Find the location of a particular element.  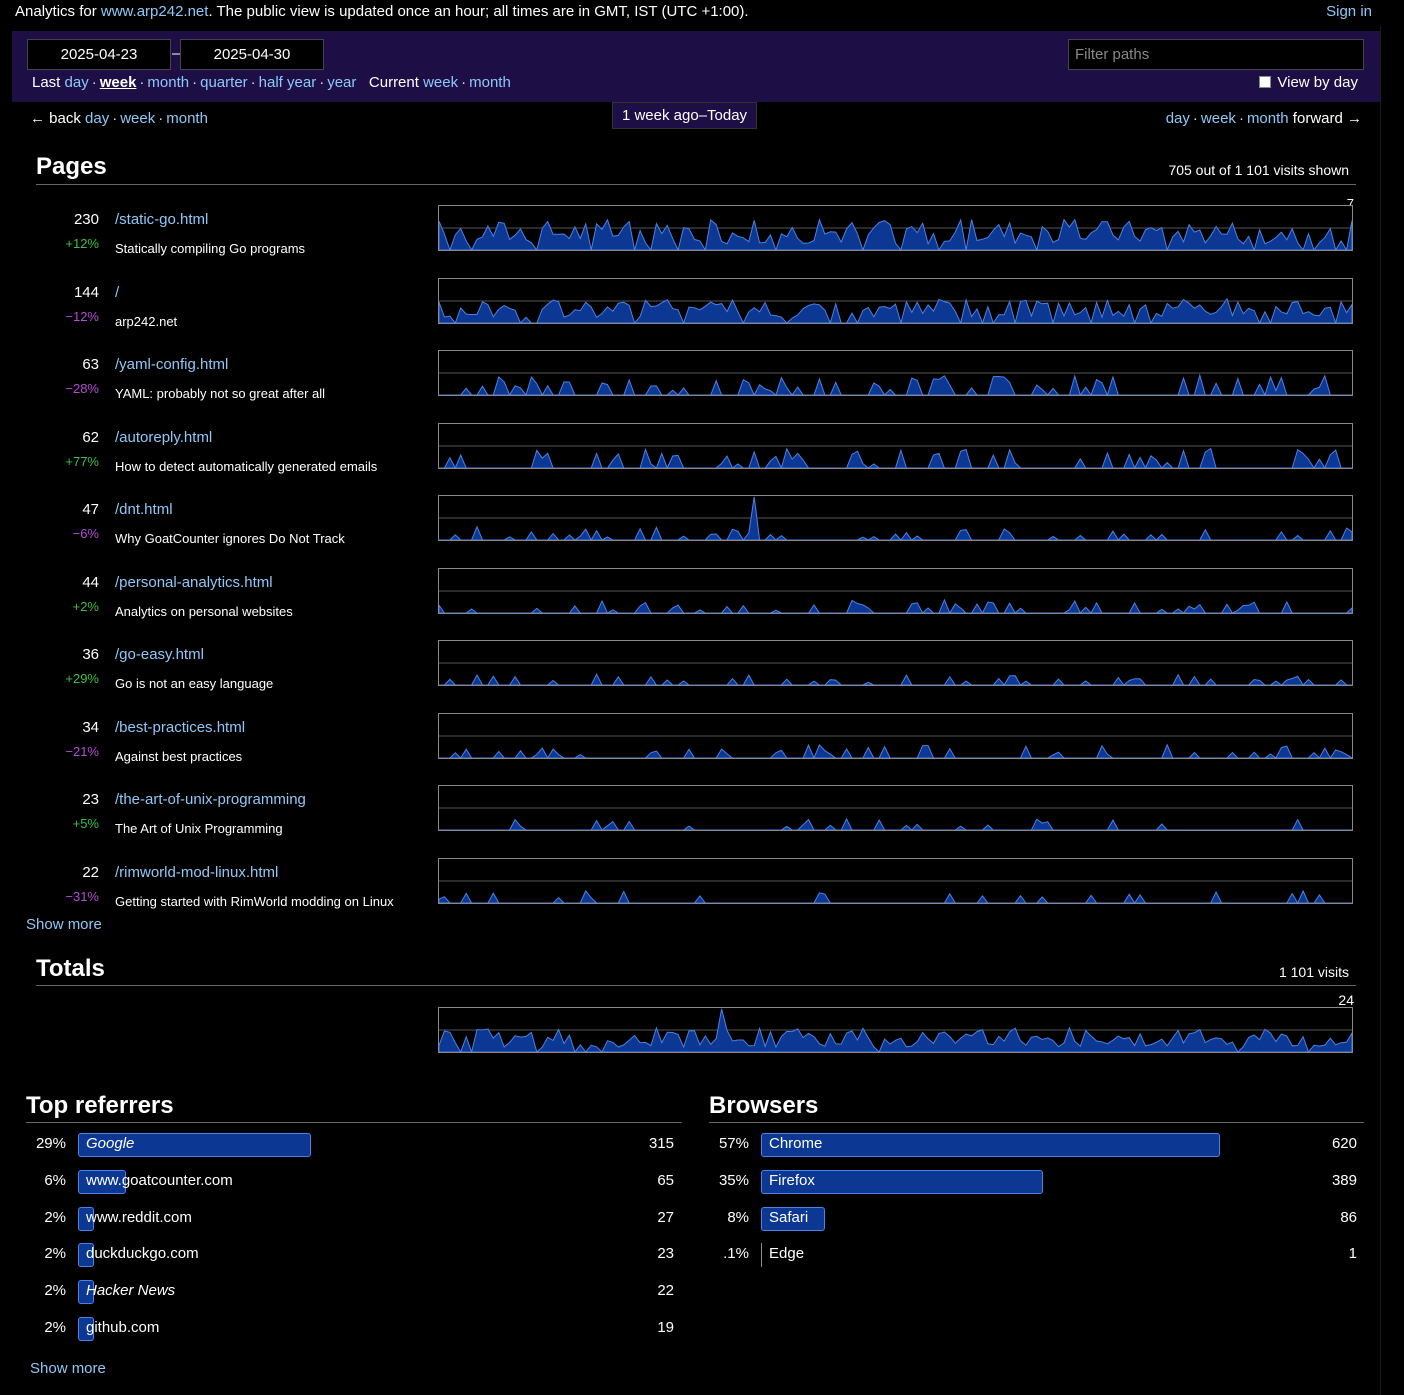

referrer-name: www.goatcounter.com is located at coordinates (159, 1180).